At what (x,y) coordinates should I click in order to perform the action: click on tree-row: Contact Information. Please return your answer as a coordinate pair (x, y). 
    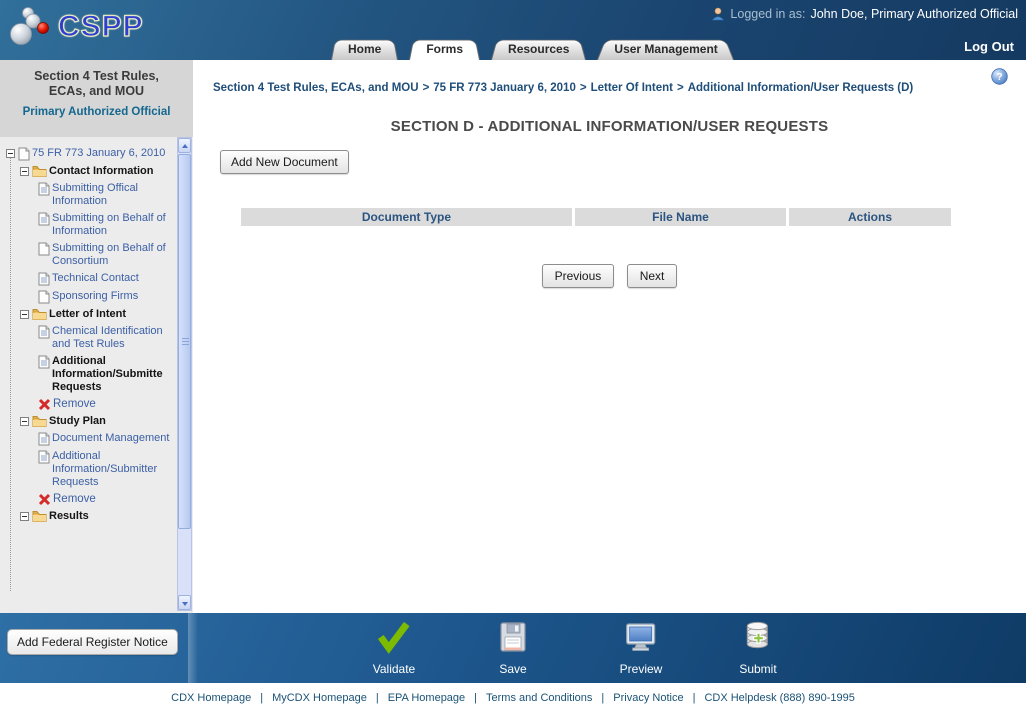
    Looking at the image, I should click on (91, 171).